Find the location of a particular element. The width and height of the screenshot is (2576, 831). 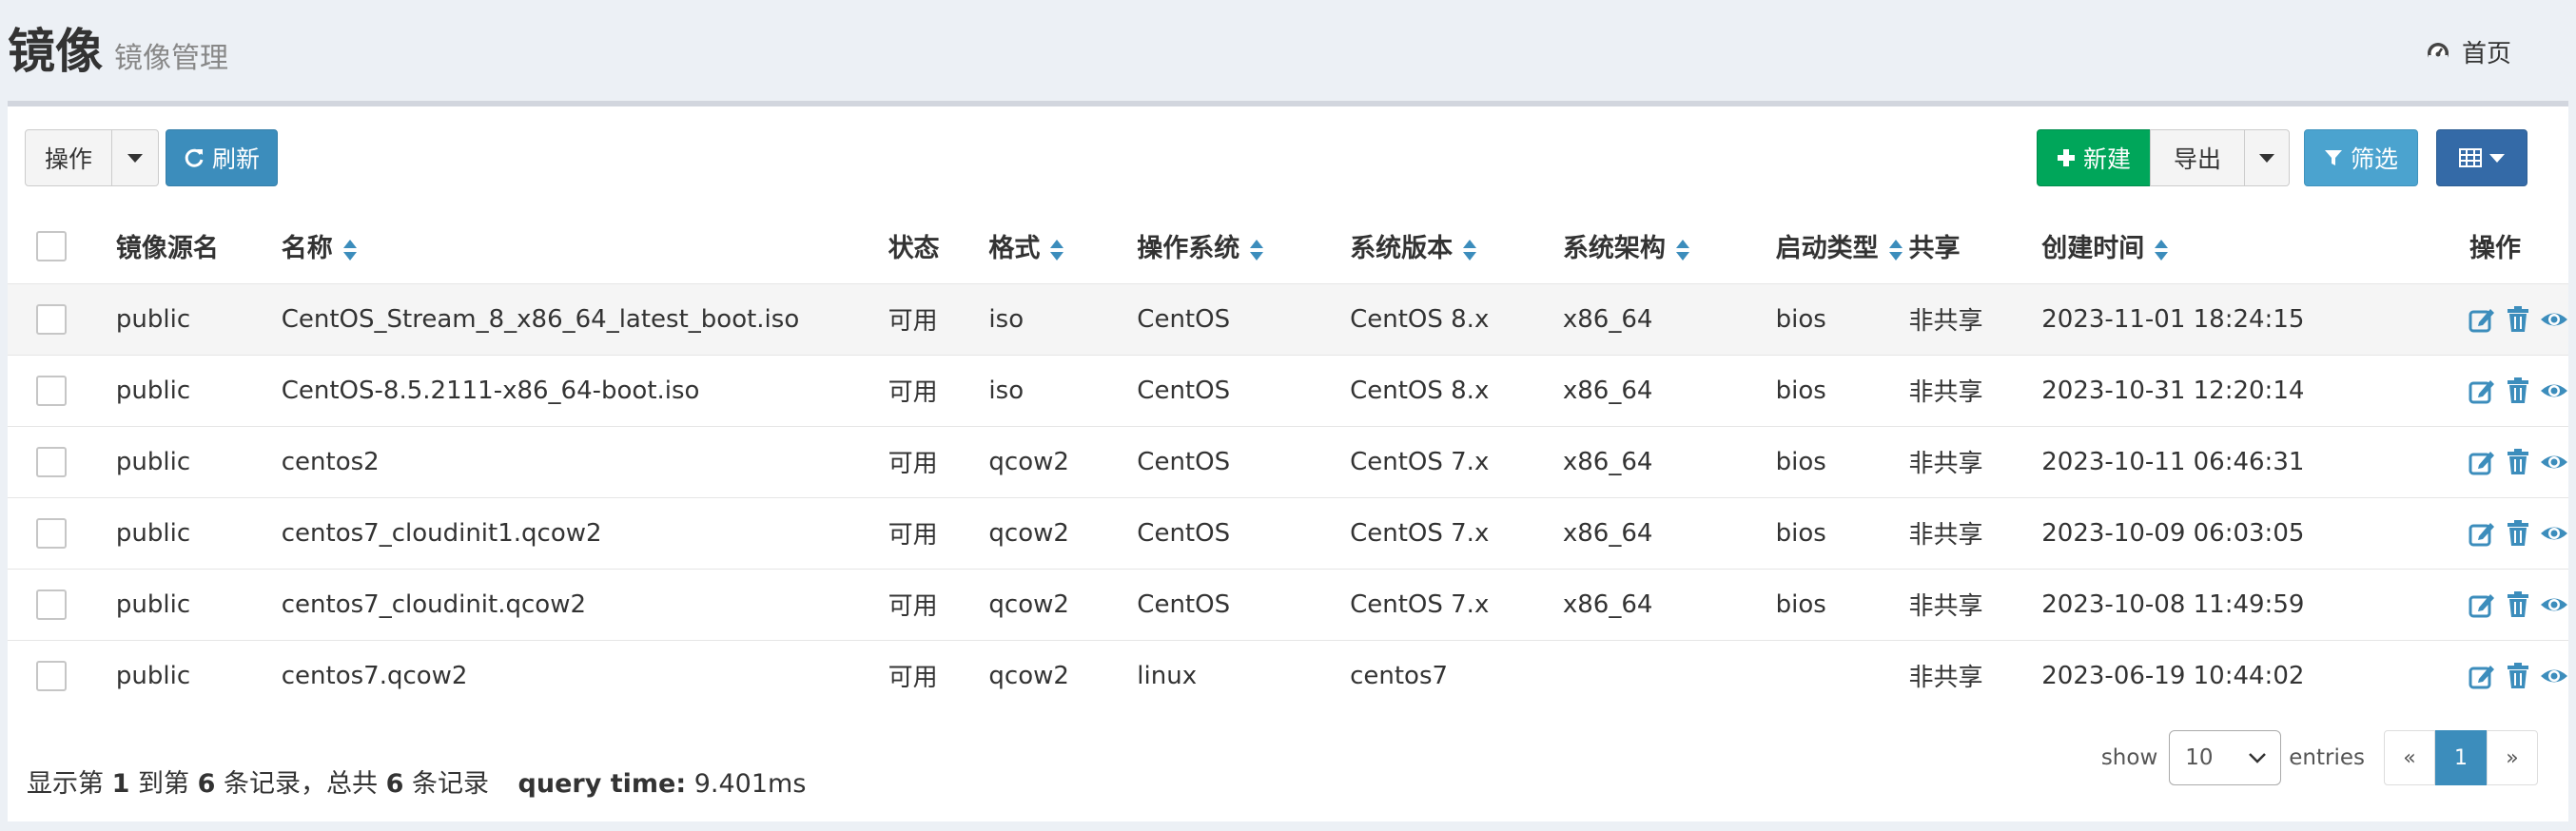

page-1-button: 1 is located at coordinates (2461, 757).